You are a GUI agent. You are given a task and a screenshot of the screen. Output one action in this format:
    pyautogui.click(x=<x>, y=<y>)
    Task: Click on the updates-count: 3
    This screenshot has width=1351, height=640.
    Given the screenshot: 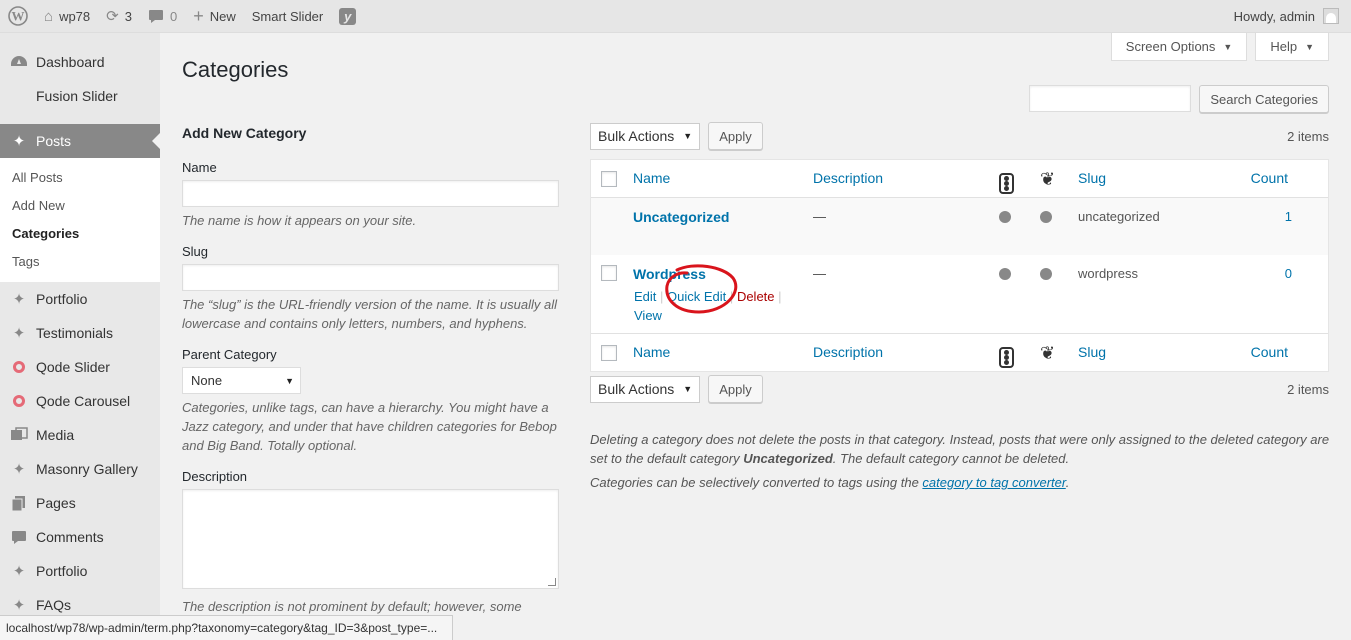 What is the action you would take?
    pyautogui.click(x=128, y=16)
    